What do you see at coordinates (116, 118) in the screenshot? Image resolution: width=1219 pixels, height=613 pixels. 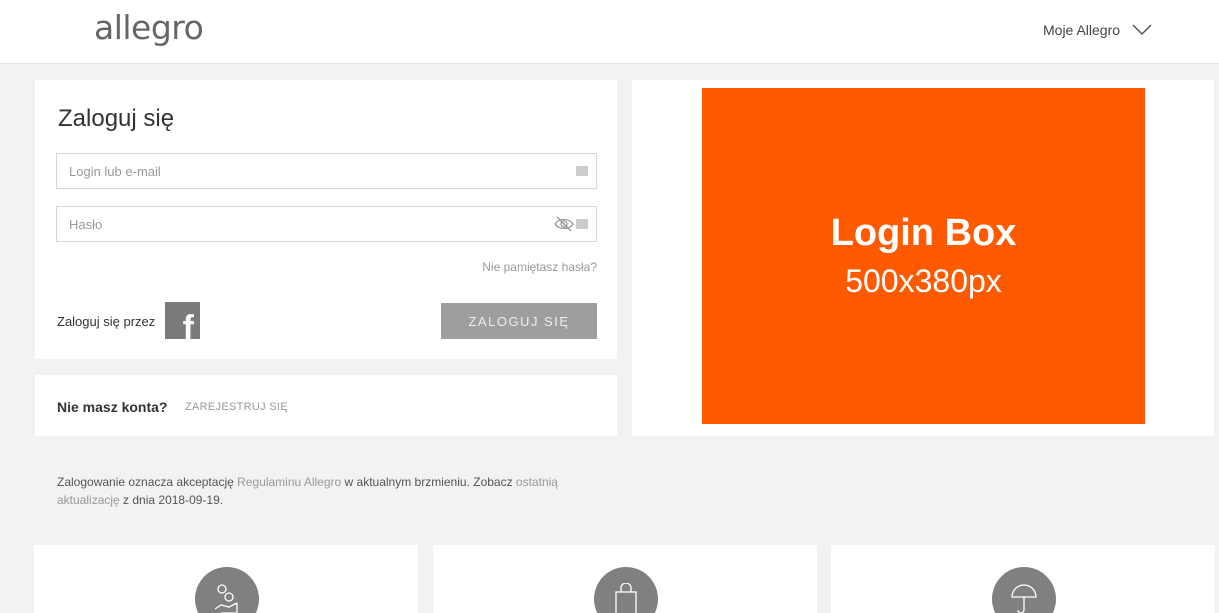 I see `login-title: Zaloguj się` at bounding box center [116, 118].